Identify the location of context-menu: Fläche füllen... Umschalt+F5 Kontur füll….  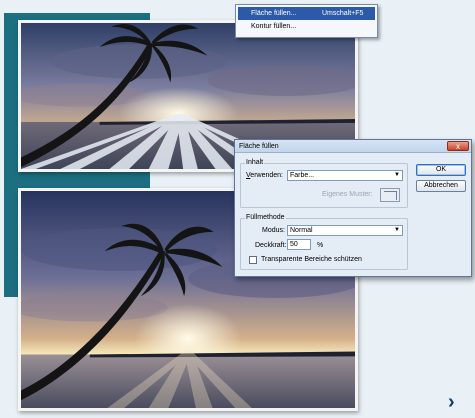
(306, 21).